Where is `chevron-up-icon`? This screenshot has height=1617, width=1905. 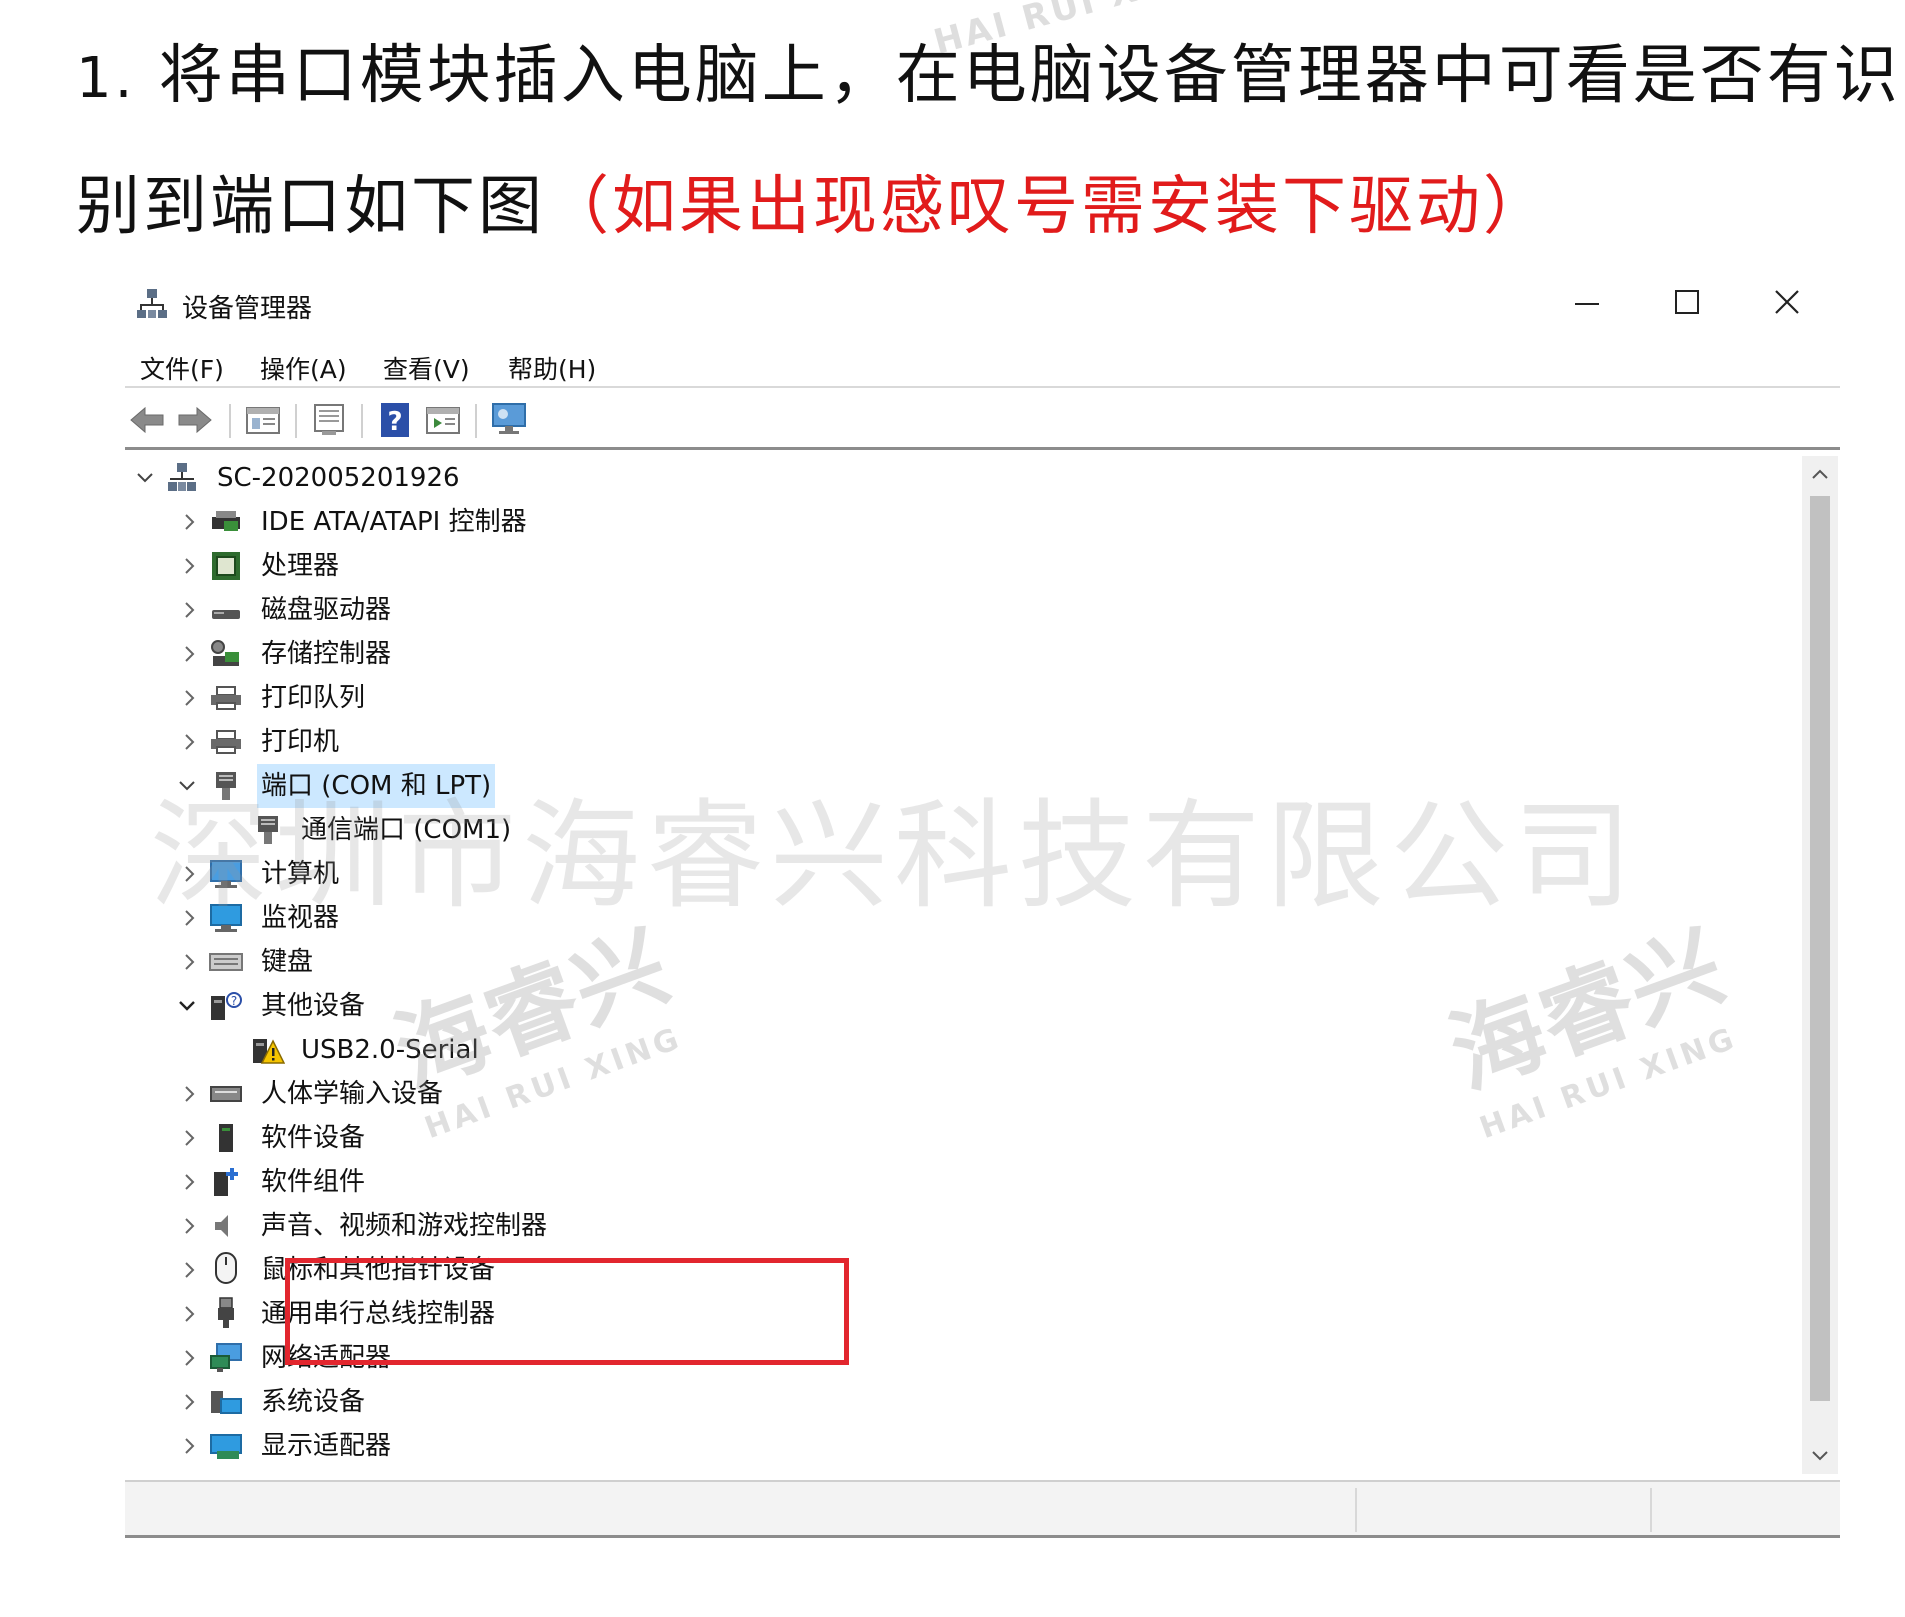 chevron-up-icon is located at coordinates (1820, 474).